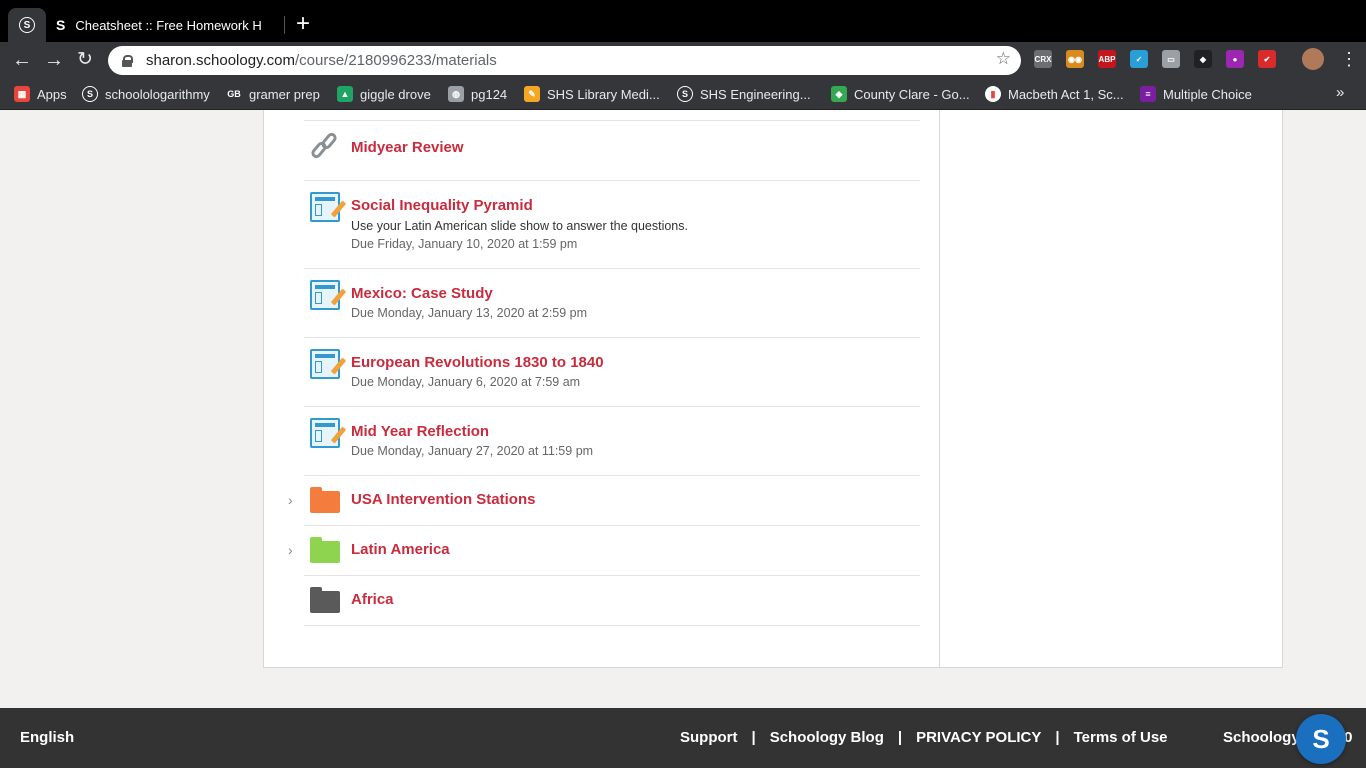  I want to click on tab-cheatsheet: S Cheatsheet :: Free Homework H, so click(164, 25).